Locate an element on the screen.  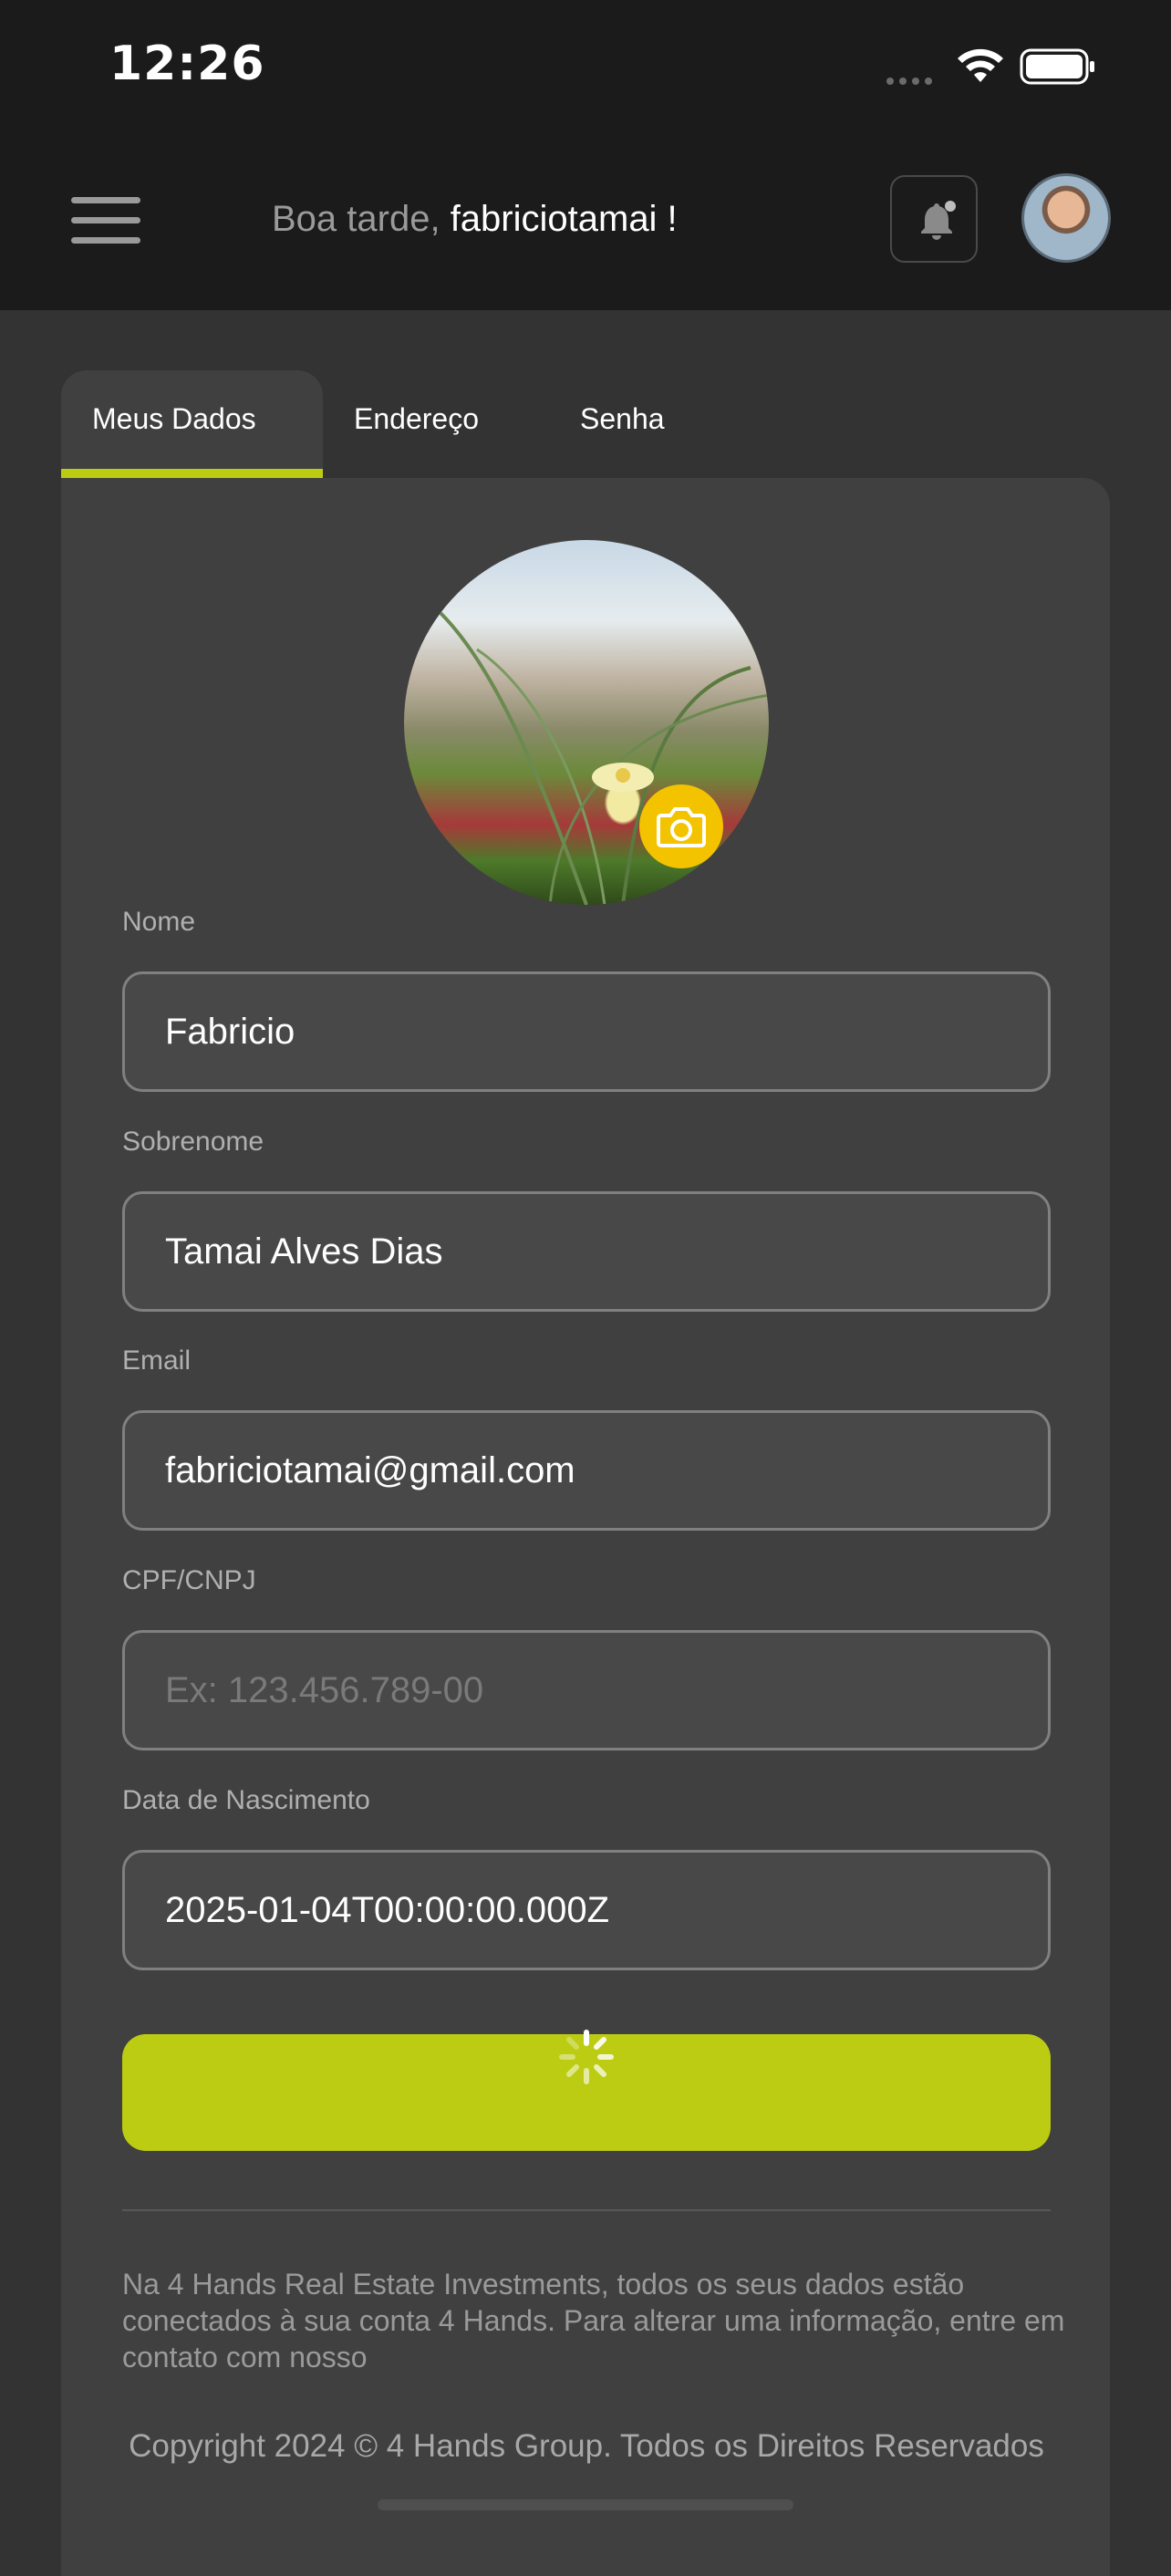
cpf-label: CPF/CNPJ is located at coordinates (189, 1580).